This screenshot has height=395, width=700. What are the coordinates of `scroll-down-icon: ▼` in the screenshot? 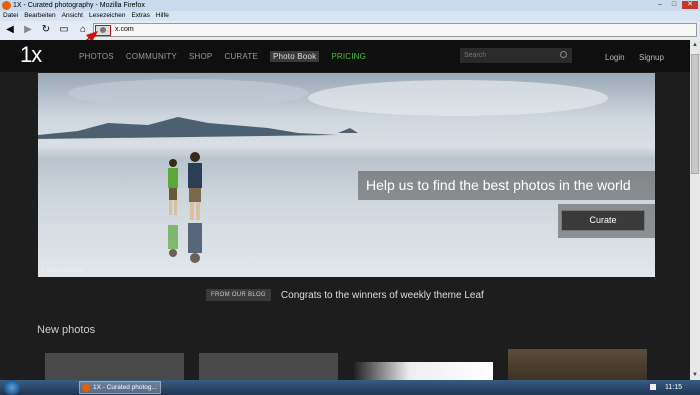 It's located at (695, 375).